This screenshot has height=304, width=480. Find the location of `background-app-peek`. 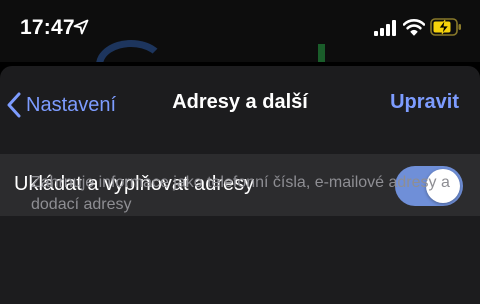

background-app-peek is located at coordinates (131, 51).